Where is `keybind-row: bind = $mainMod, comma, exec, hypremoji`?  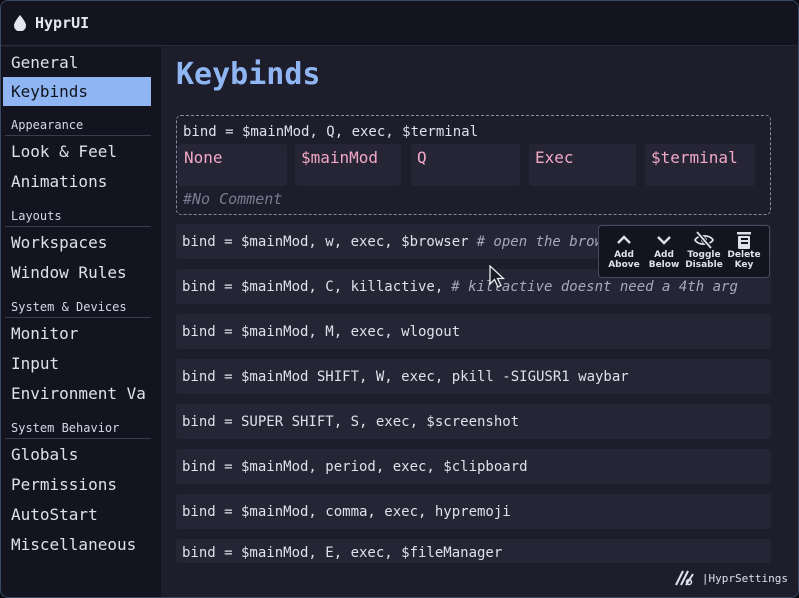 keybind-row: bind = $mainMod, comma, exec, hypremoji is located at coordinates (473, 511).